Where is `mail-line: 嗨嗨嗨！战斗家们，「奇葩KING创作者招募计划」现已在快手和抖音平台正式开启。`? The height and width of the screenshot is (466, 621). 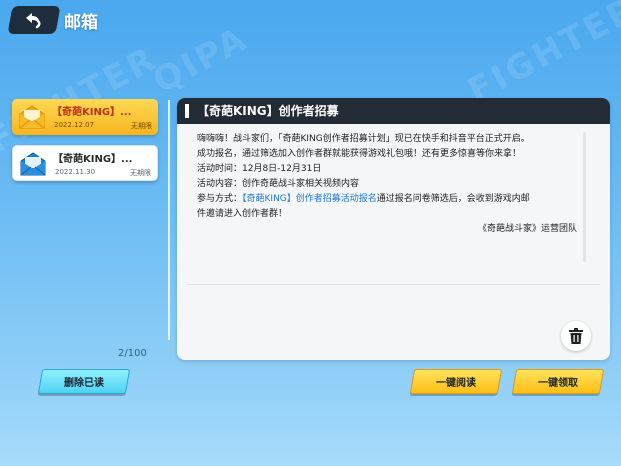 mail-line: 嗨嗨嗨！战斗家们，「奇葩KING创作者招募计划」现已在快手和抖音平台正式开启。 is located at coordinates (363, 139).